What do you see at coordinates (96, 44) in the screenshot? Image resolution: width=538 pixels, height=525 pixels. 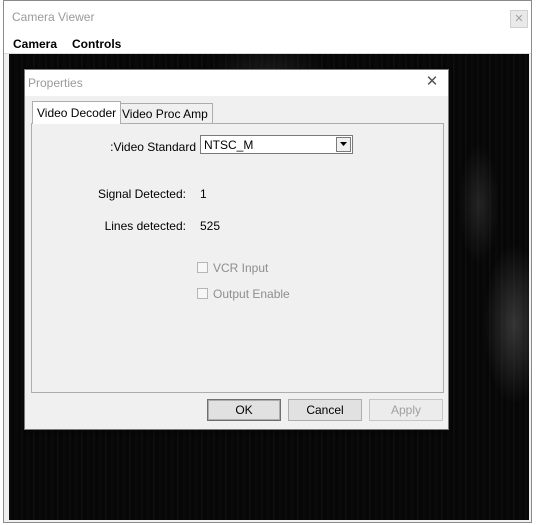 I see `menu-controls: Controls` at bounding box center [96, 44].